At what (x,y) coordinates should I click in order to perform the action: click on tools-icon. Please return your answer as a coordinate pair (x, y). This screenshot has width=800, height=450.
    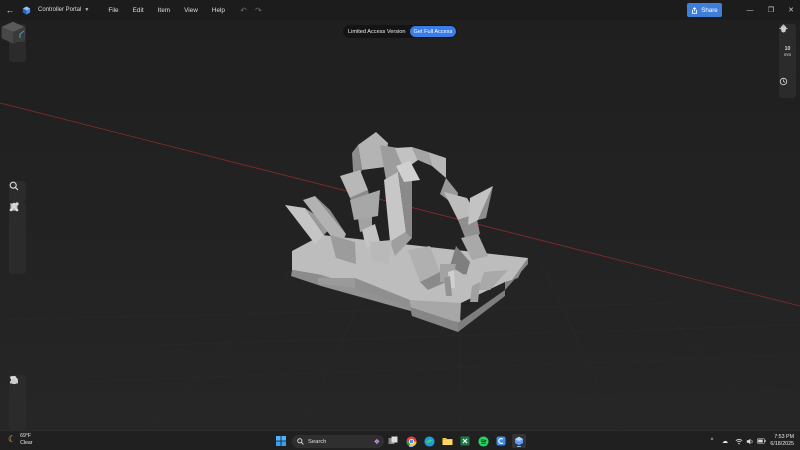
    Looking at the image, I should click on (17, 236).